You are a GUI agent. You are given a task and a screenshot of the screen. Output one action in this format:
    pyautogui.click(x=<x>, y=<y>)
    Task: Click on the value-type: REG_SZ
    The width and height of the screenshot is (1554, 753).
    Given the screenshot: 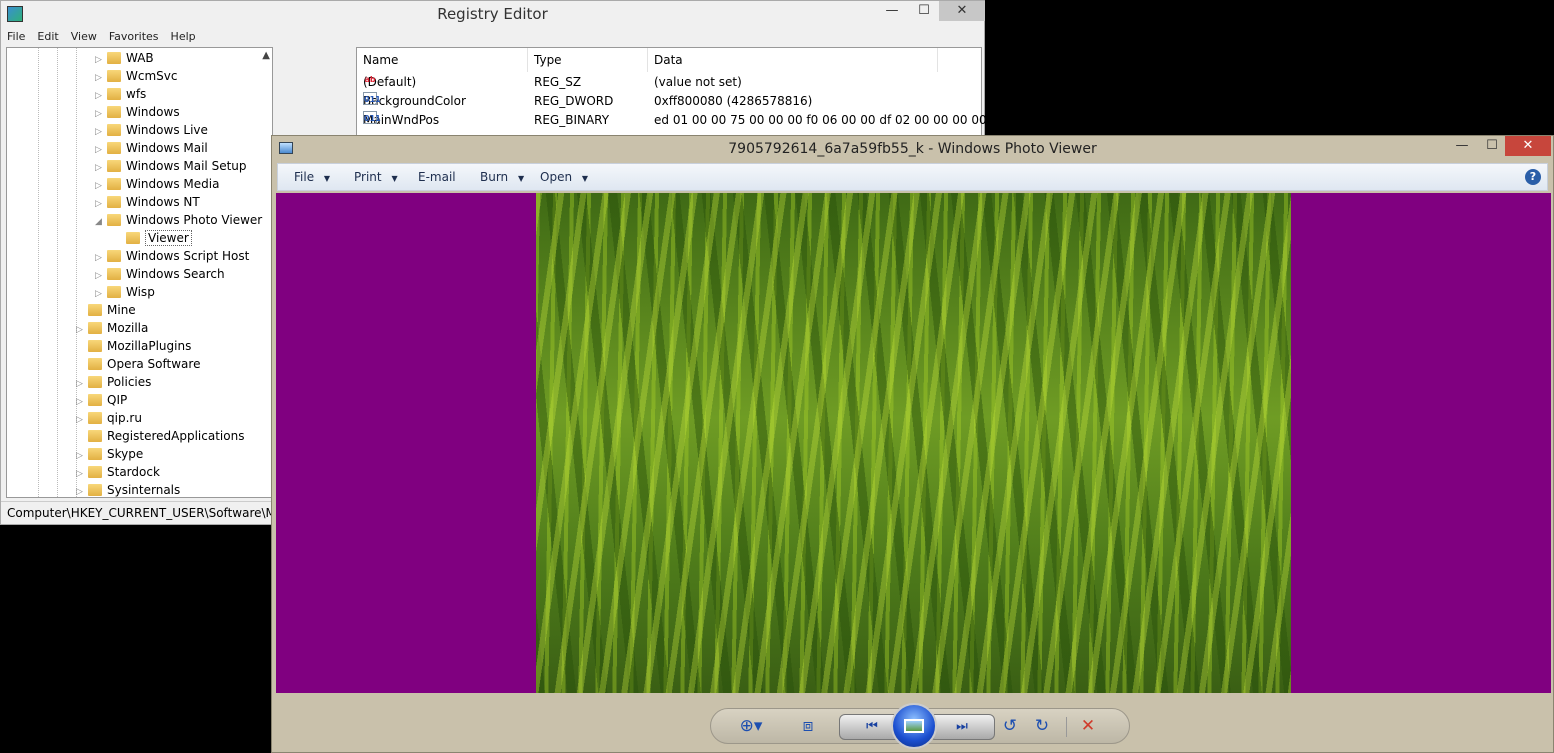 What is the action you would take?
    pyautogui.click(x=558, y=82)
    